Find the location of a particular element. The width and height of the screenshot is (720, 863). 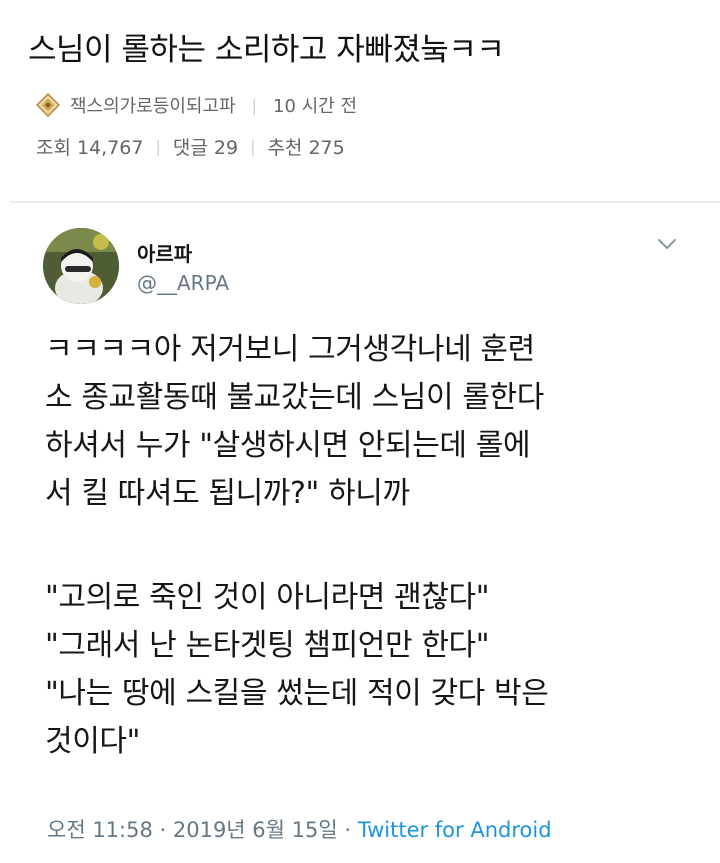

tweet-author-name: 아르파 is located at coordinates (164, 252).